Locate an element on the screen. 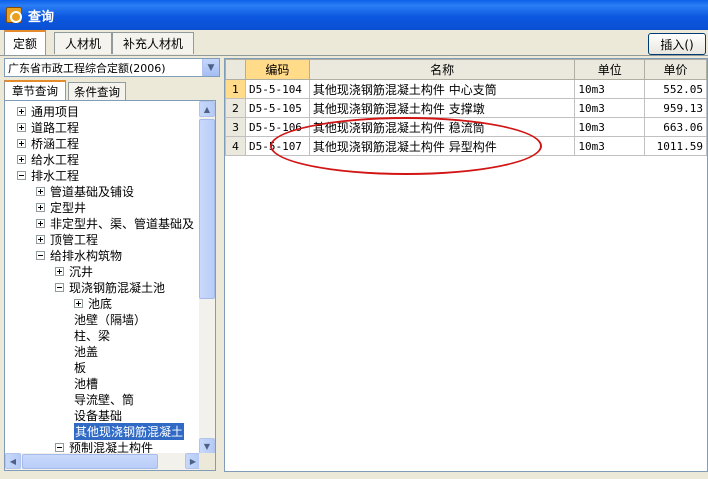 The image size is (708, 479). tab-labor-material-machine: 人材机 is located at coordinates (83, 43).